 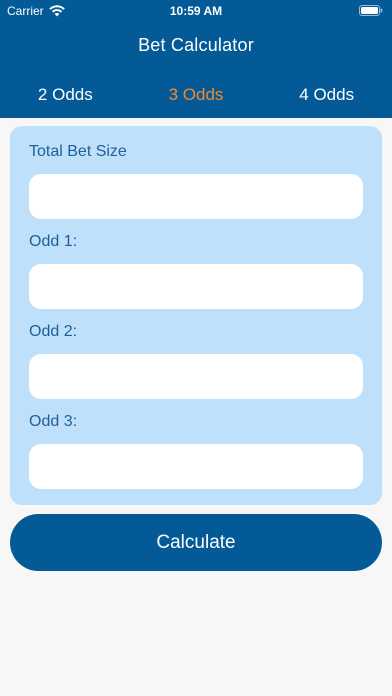 What do you see at coordinates (78, 151) in the screenshot?
I see `total-bet-size-label: Total Bet Size` at bounding box center [78, 151].